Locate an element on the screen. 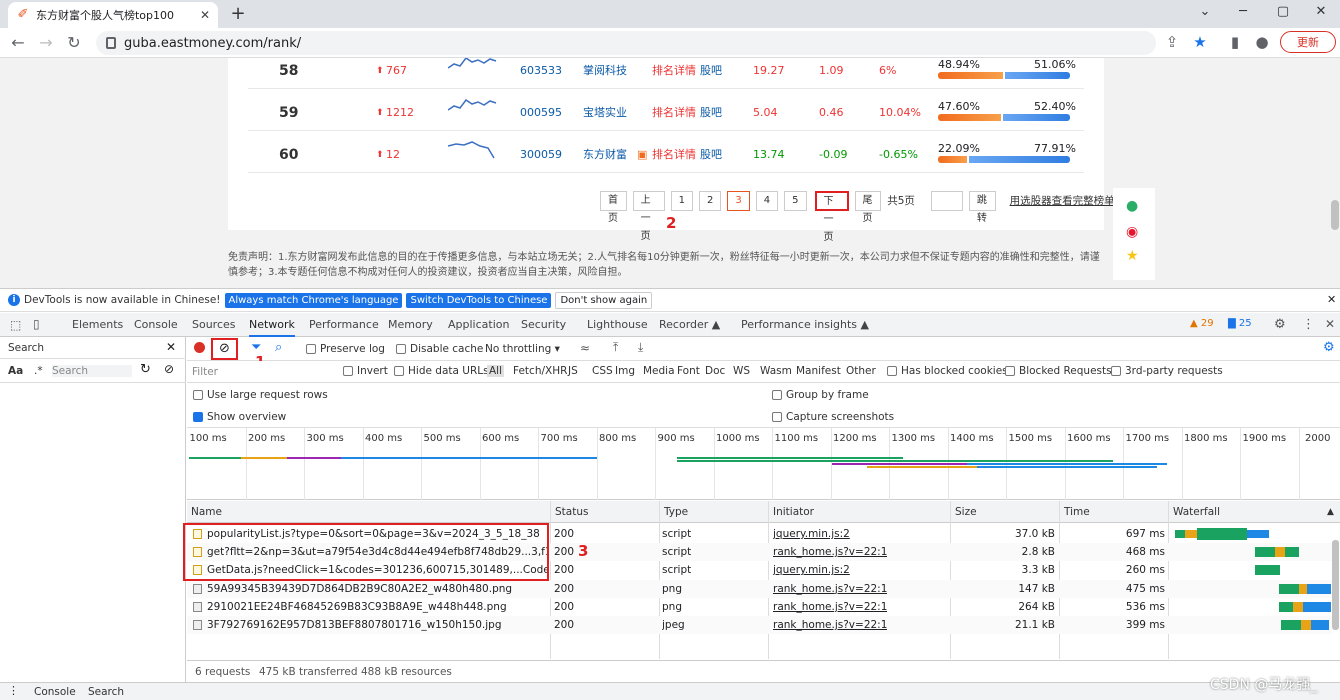 The width and height of the screenshot is (1340, 700). tab-lighthouse: Lighthouse is located at coordinates (617, 325).